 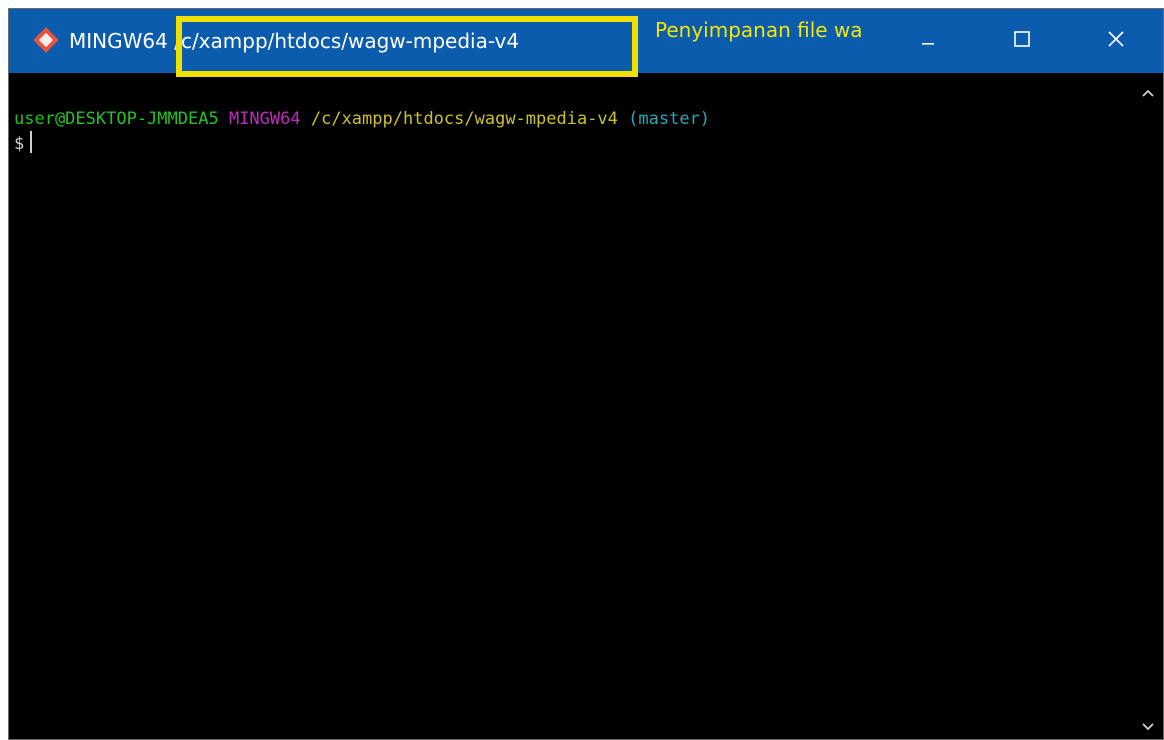 I want to click on window-title: MINGW64 /c/xampp/htdocs/wagw-mpedia-v4, so click(x=294, y=41).